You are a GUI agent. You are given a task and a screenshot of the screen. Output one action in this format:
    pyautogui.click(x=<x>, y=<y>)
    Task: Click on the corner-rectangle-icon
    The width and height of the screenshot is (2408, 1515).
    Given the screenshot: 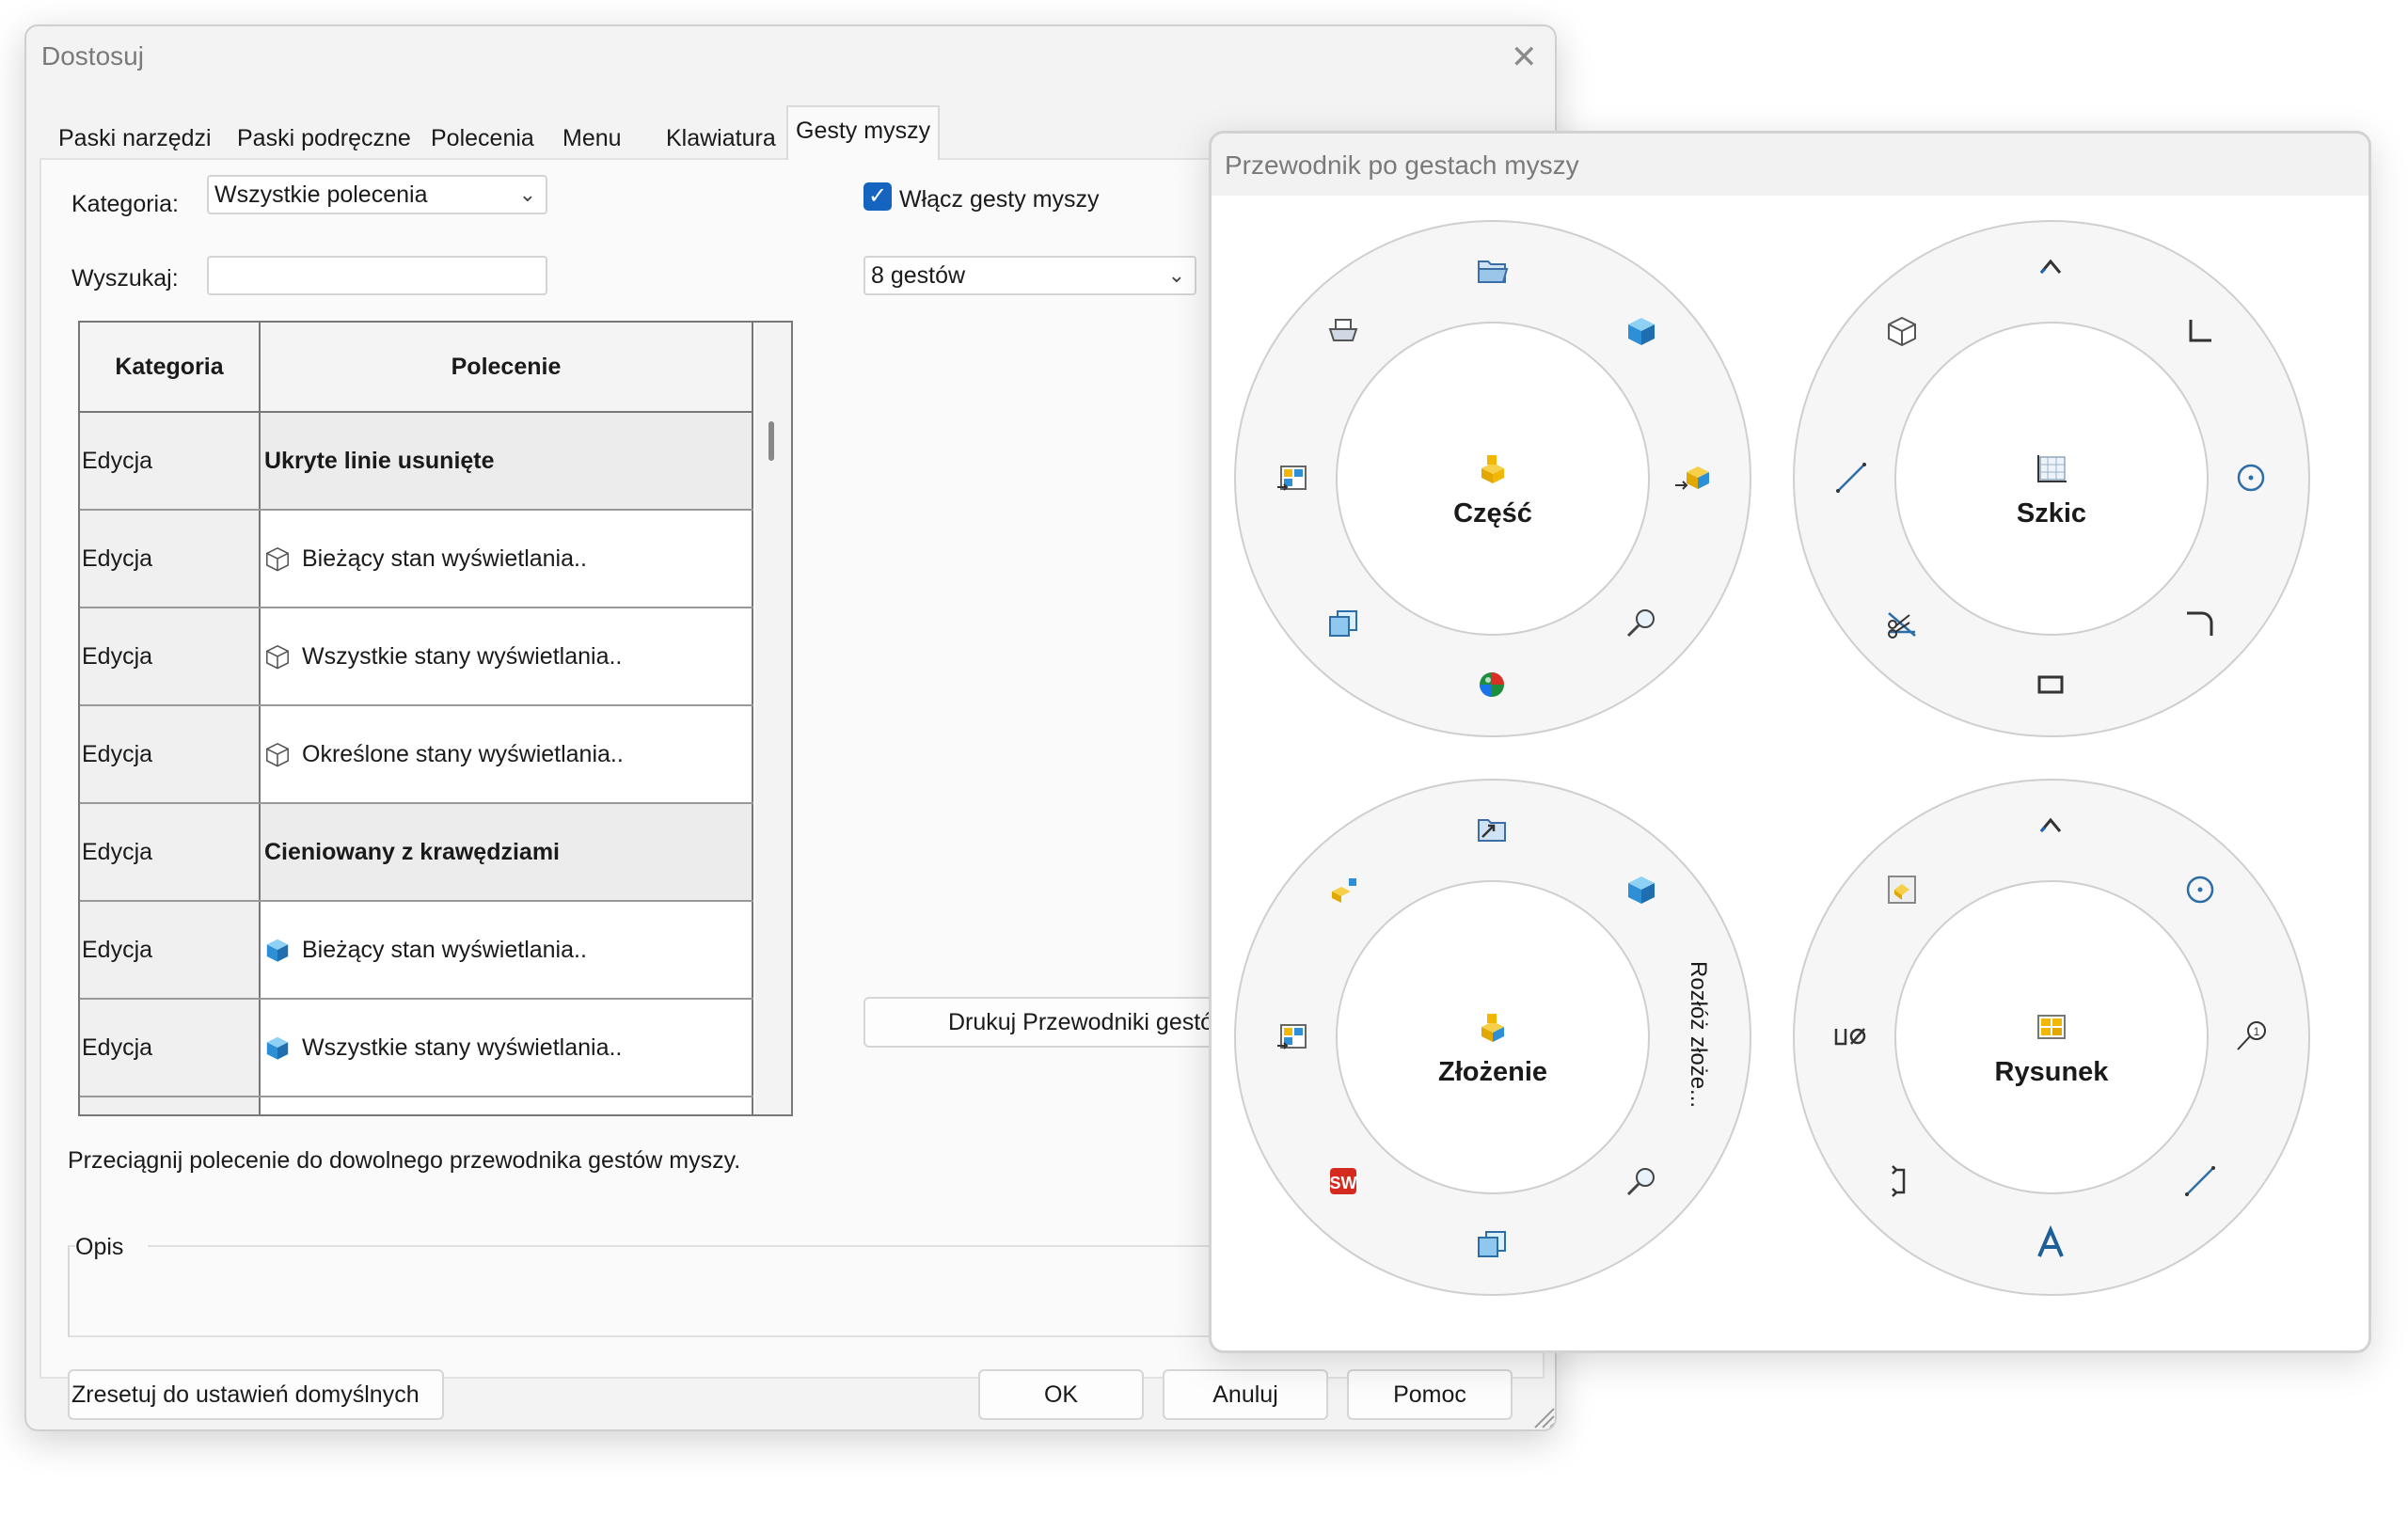 What is the action you would take?
    pyautogui.click(x=2200, y=331)
    